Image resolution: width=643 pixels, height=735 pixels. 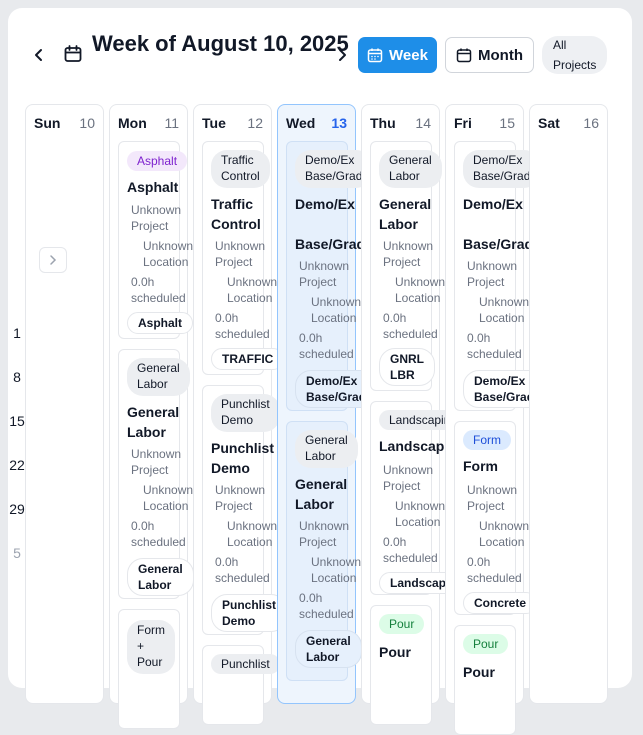 What do you see at coordinates (17, 421) in the screenshot?
I see `mini-date: 15` at bounding box center [17, 421].